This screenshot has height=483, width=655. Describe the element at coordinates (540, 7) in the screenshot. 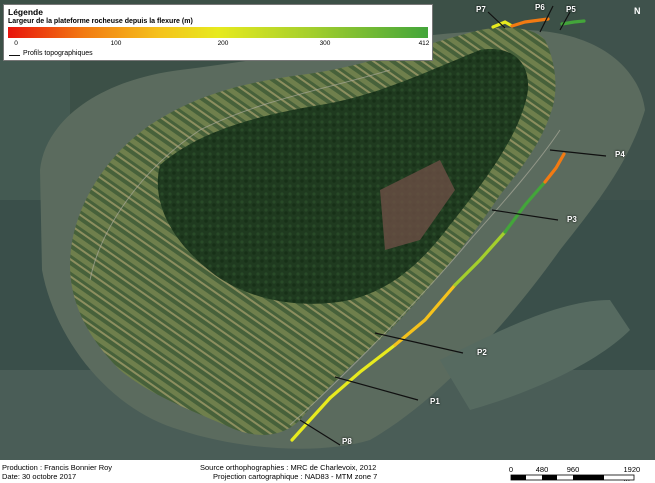

I see `profile-label-p6: P6` at that location.